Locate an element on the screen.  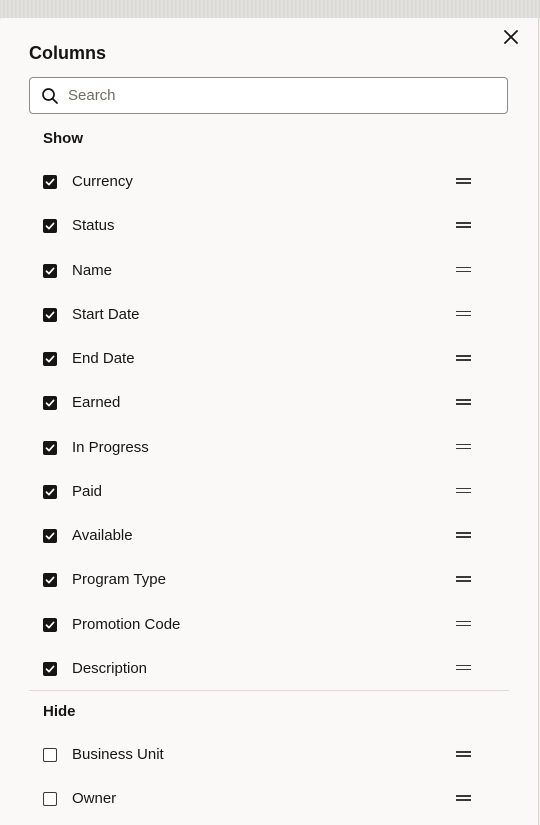
column-row: Program Type is located at coordinates (269, 580).